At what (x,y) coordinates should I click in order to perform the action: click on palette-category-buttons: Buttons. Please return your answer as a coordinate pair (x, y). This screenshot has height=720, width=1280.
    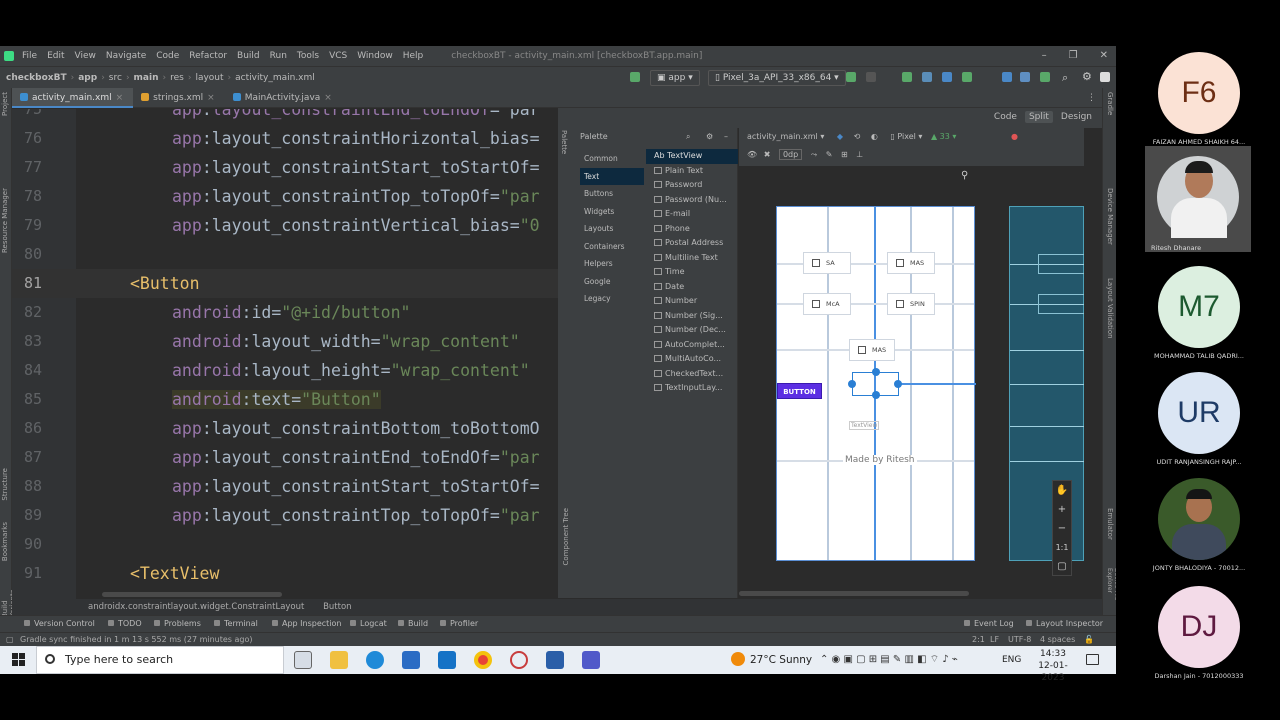
    Looking at the image, I should click on (612, 194).